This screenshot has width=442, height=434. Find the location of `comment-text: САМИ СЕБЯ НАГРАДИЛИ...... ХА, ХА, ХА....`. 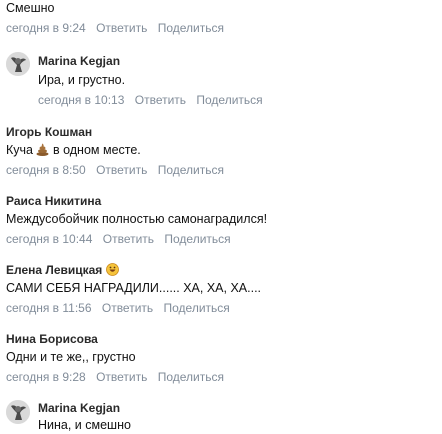

comment-text: САМИ СЕБЯ НАГРАДИЛИ...... ХА, ХА, ХА.... is located at coordinates (134, 288).